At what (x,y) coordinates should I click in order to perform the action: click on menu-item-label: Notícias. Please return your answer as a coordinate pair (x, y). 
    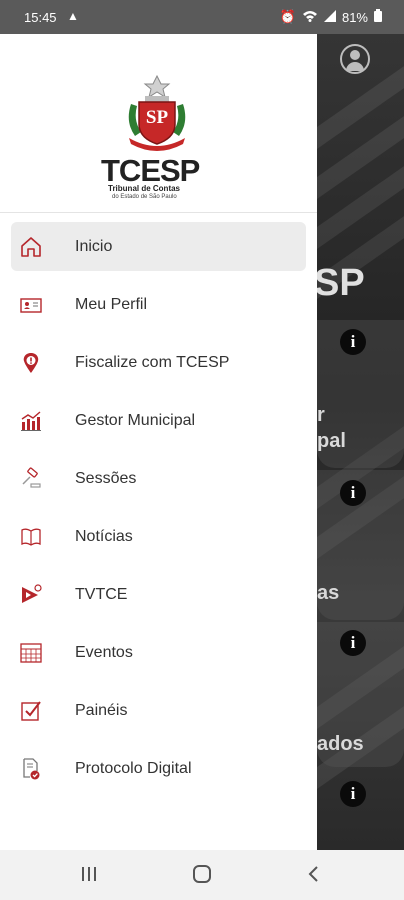
    Looking at the image, I should click on (104, 536).